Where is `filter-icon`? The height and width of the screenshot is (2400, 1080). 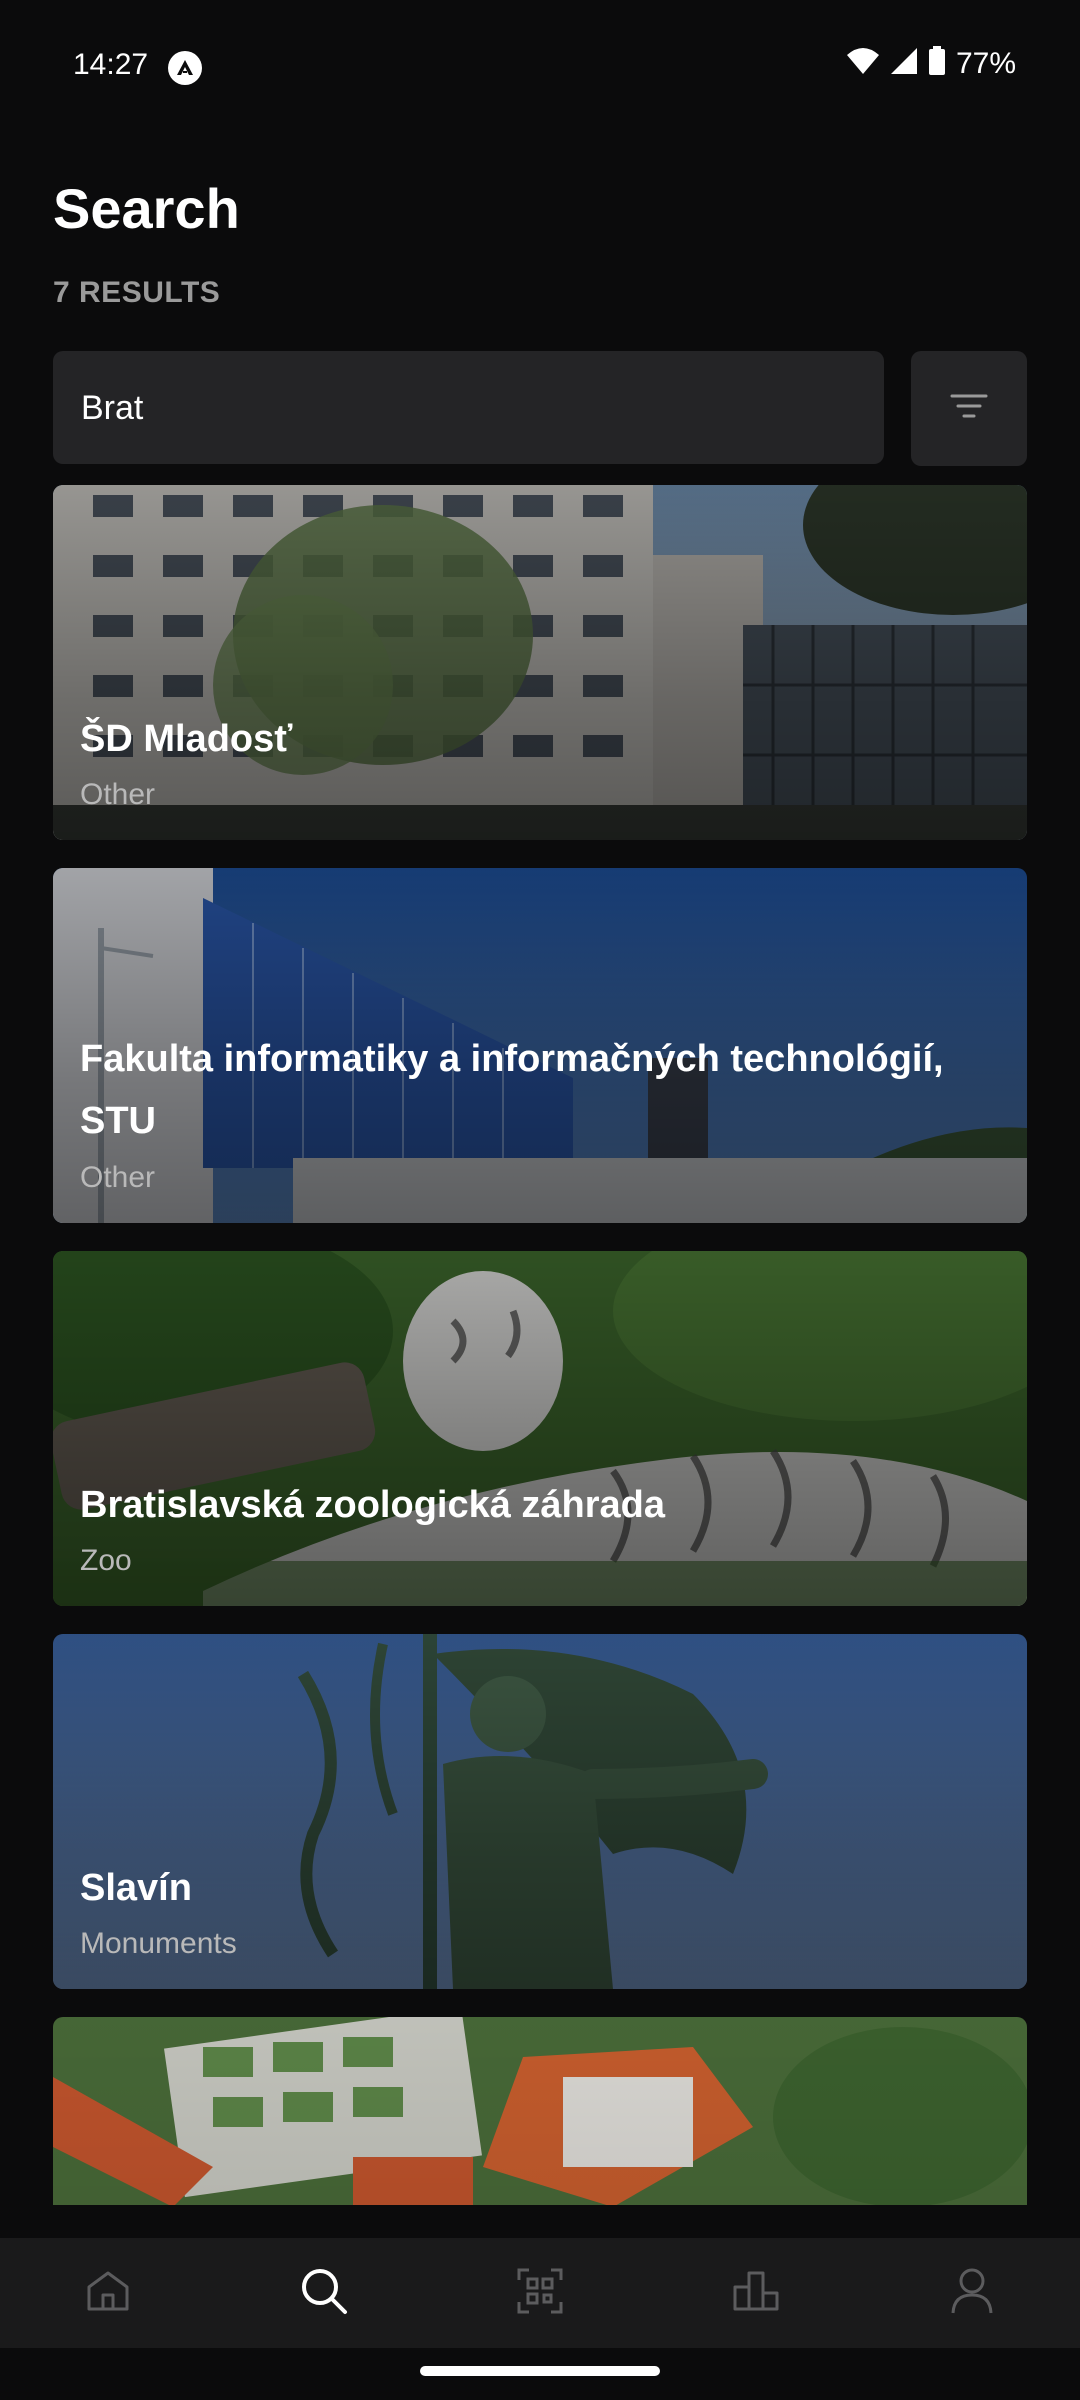 filter-icon is located at coordinates (969, 408).